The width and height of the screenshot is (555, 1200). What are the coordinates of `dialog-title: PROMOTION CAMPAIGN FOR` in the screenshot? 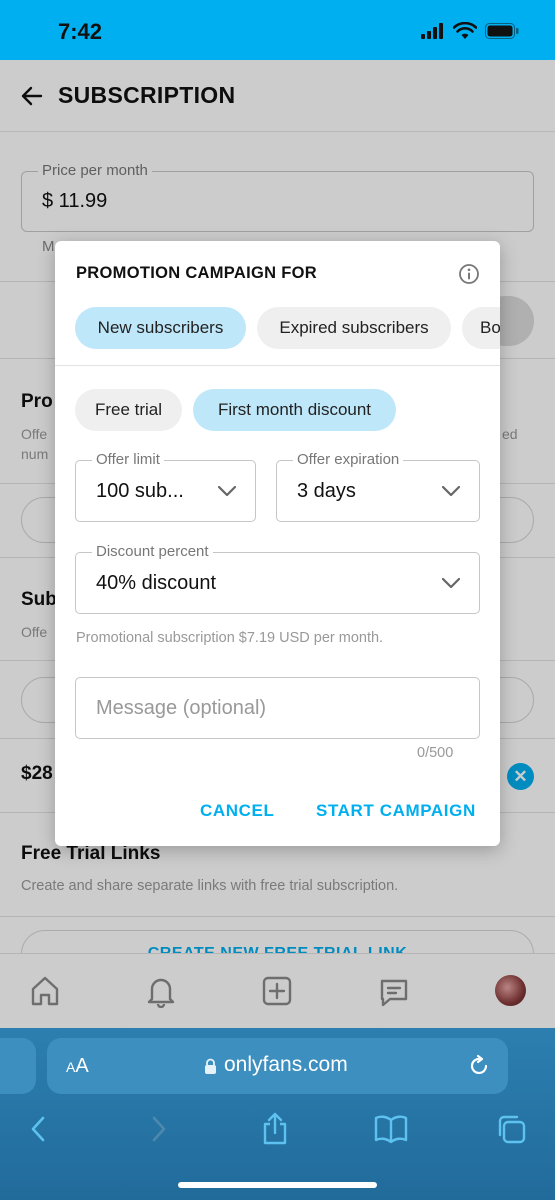 It's located at (196, 273).